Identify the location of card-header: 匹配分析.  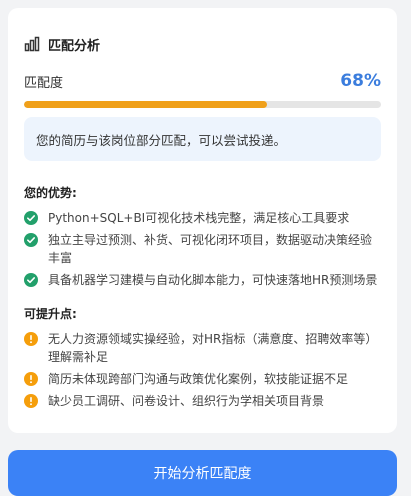
(62, 44).